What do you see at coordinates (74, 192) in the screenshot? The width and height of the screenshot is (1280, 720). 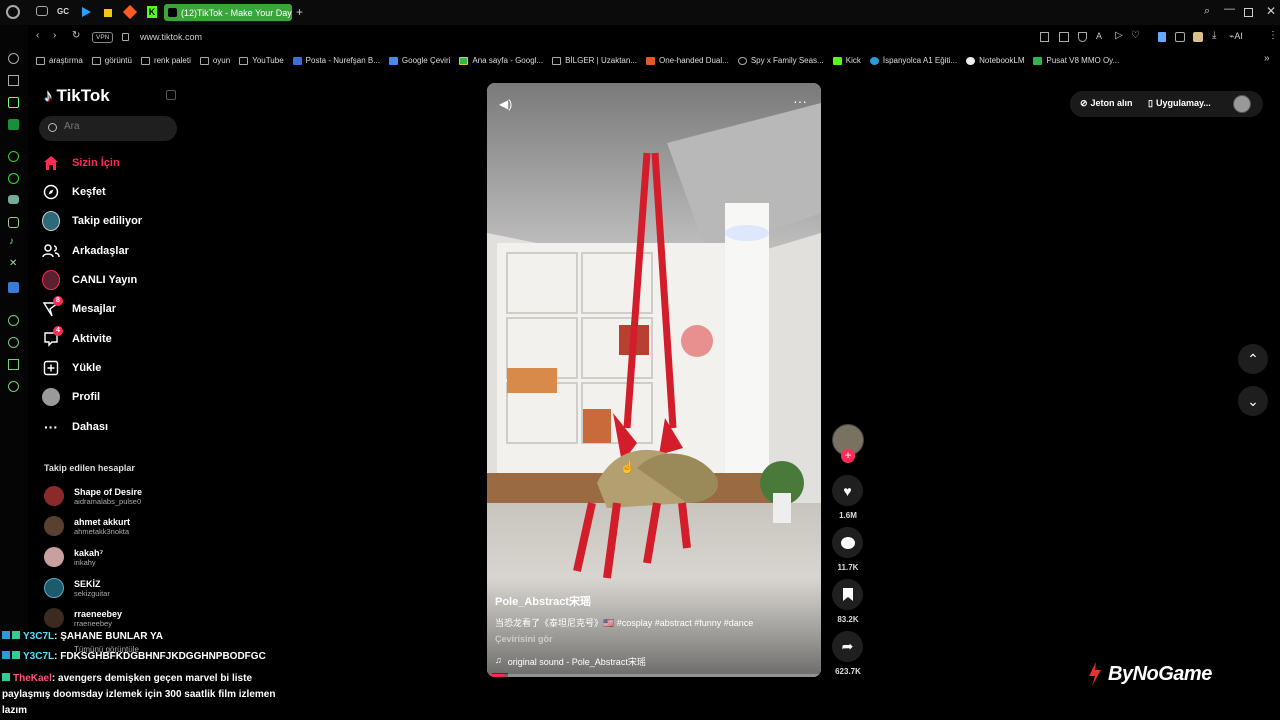 I see `nav-kesfet: Keşfet` at bounding box center [74, 192].